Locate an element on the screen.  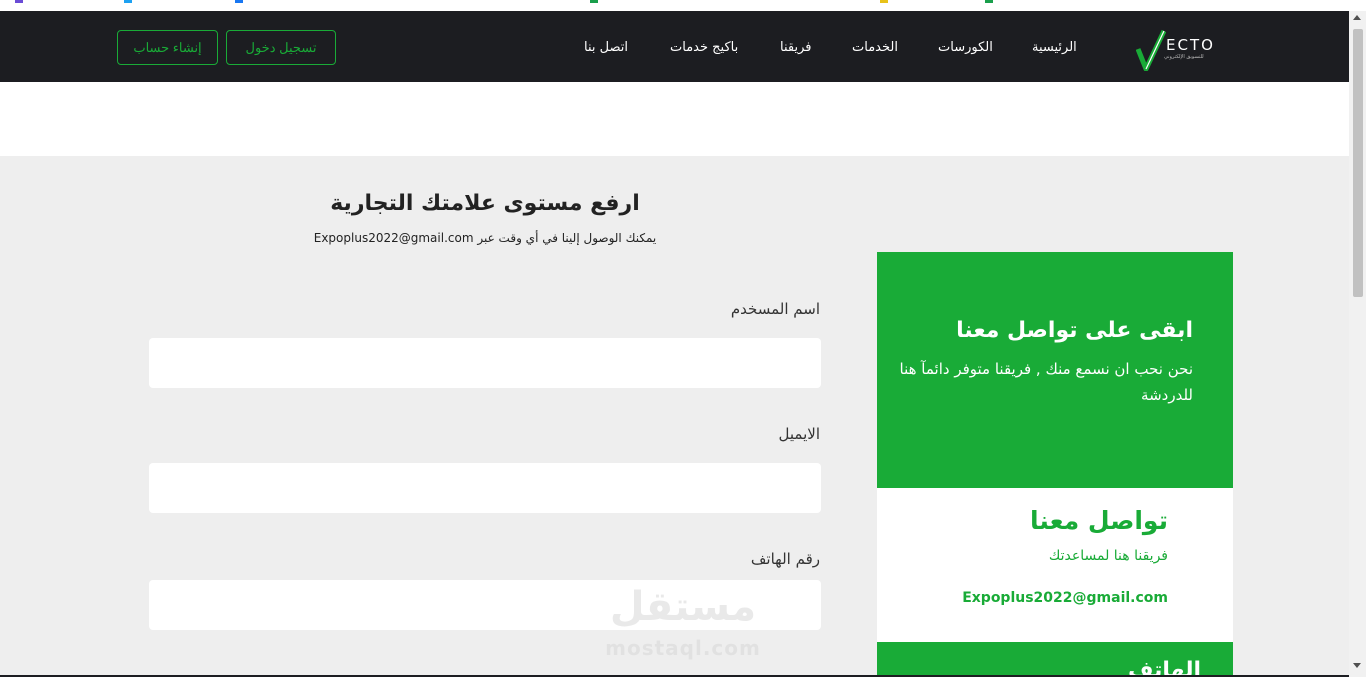
browser-top-strip is located at coordinates (674, 5).